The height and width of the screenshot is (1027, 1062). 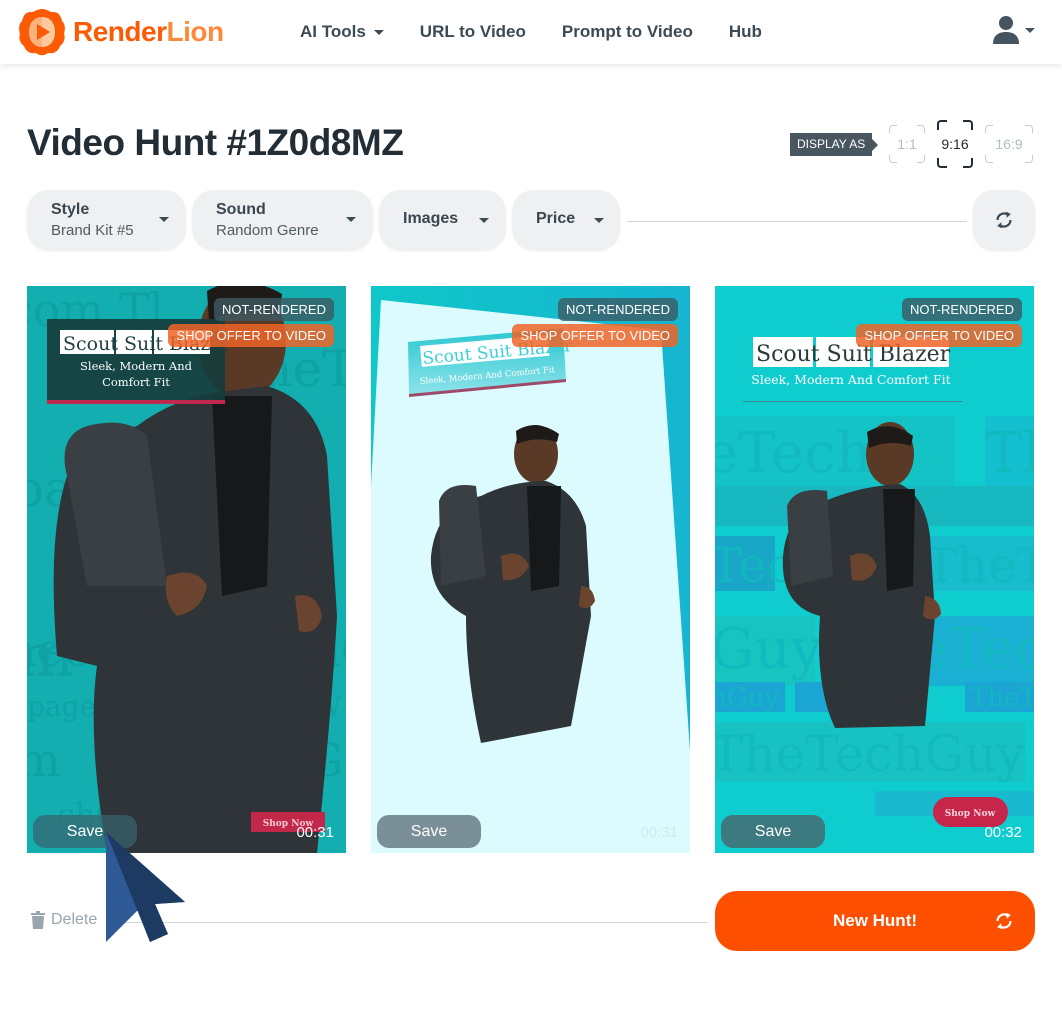 What do you see at coordinates (106, 220) in the screenshot?
I see `style-filter-dropdown: Style Brand Kit #5` at bounding box center [106, 220].